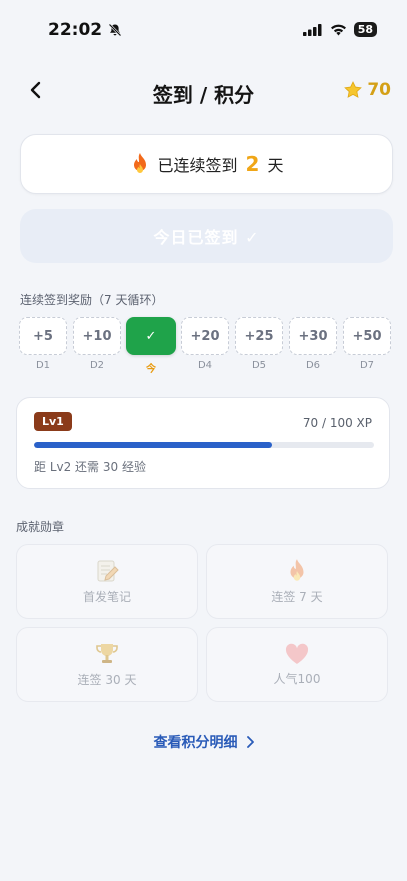  What do you see at coordinates (297, 653) in the screenshot?
I see `heart-icon` at bounding box center [297, 653].